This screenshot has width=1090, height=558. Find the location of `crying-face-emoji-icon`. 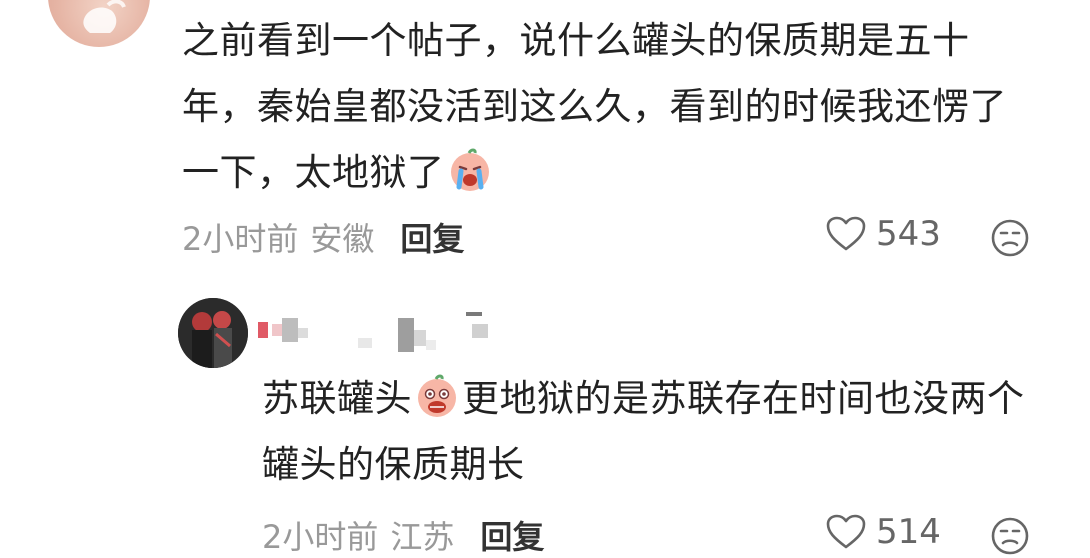

crying-face-emoji-icon is located at coordinates (470, 170).